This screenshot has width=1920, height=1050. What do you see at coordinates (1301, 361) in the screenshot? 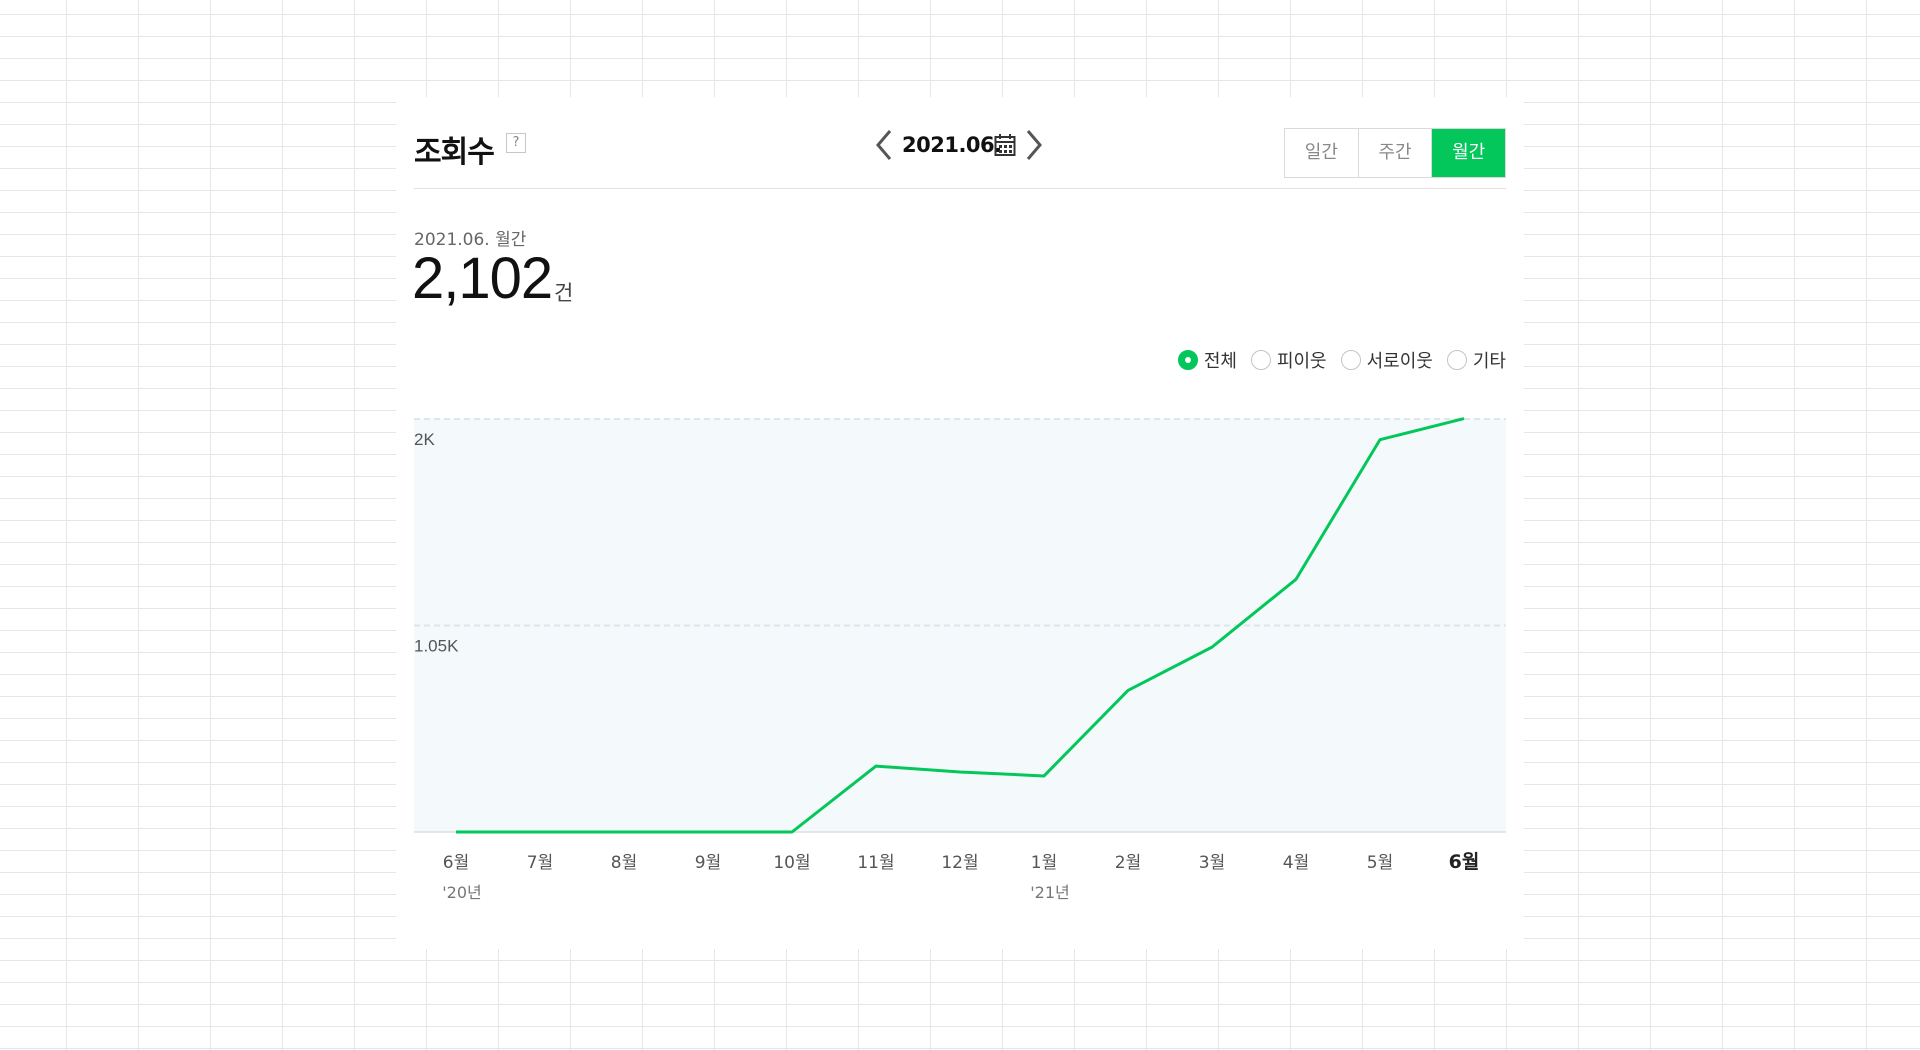
I see `filter-neighbor-label: 피이웃` at bounding box center [1301, 361].